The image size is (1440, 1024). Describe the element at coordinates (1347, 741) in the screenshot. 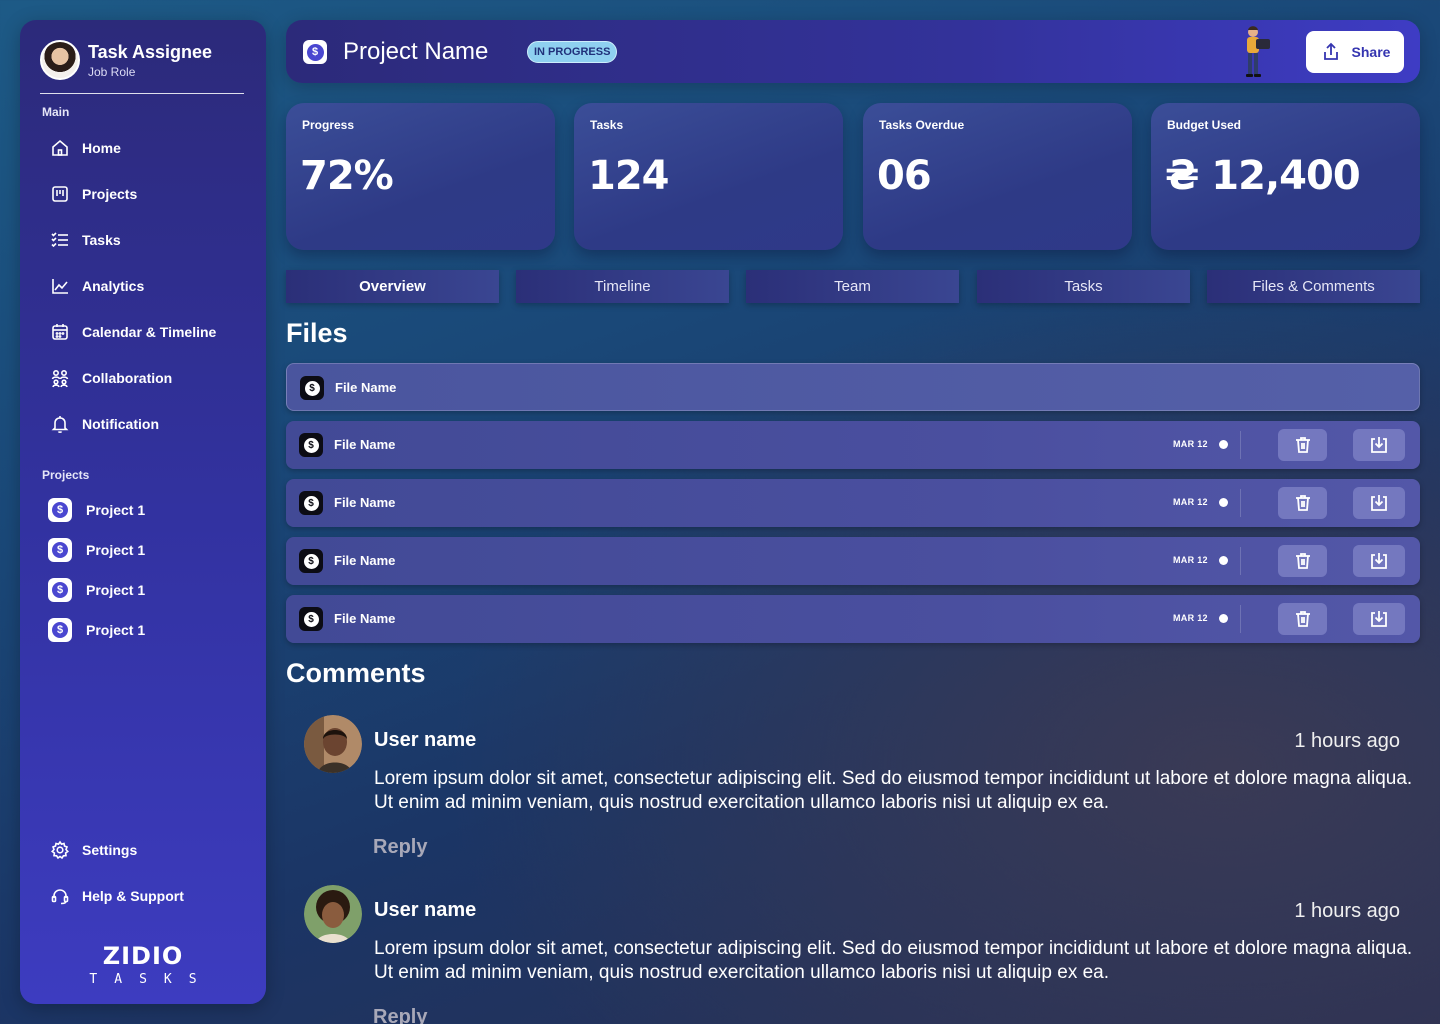

I see `comment-timestamp: 1 hours ago` at that location.